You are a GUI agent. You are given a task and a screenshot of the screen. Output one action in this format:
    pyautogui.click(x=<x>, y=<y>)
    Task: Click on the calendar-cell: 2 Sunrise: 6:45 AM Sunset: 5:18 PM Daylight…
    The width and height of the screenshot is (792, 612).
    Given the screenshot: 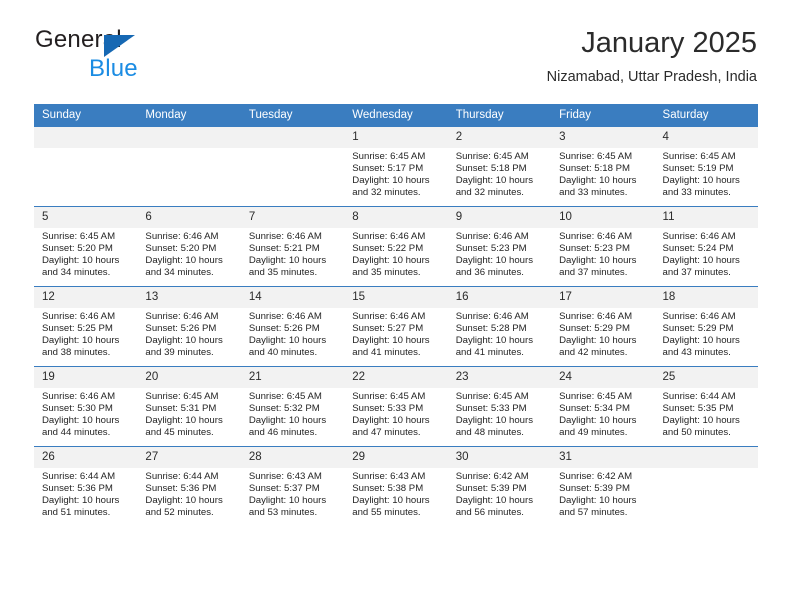 What is the action you would take?
    pyautogui.click(x=499, y=167)
    